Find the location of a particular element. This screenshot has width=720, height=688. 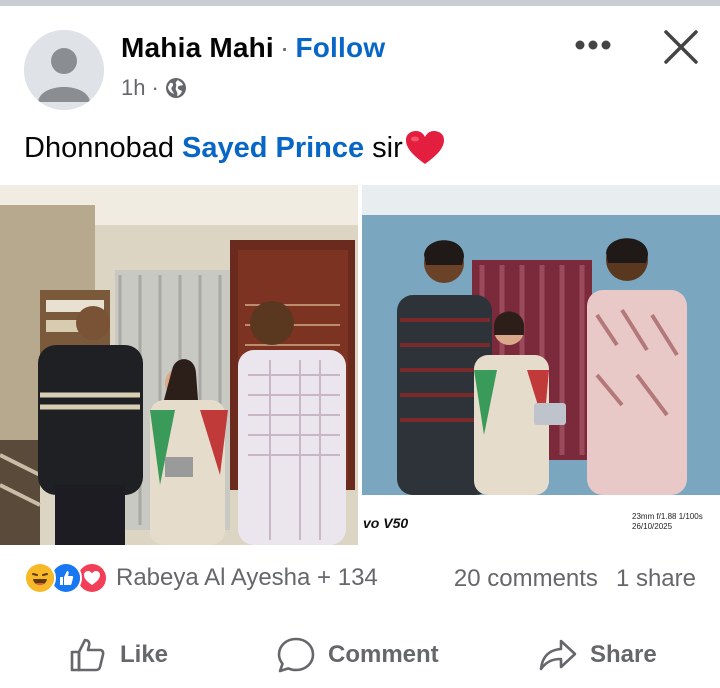

caption-text: Dhonnobad is located at coordinates (99, 147).